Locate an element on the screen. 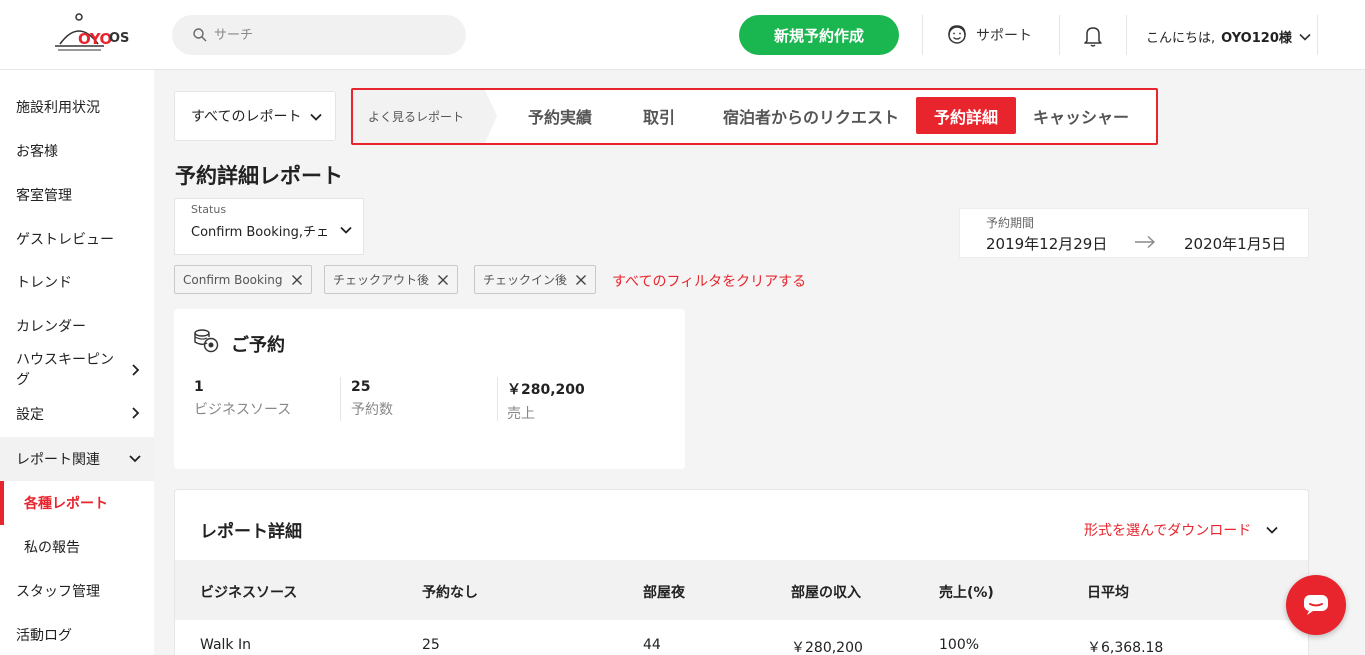  new-booking-button: 新規予約作成 is located at coordinates (819, 35).